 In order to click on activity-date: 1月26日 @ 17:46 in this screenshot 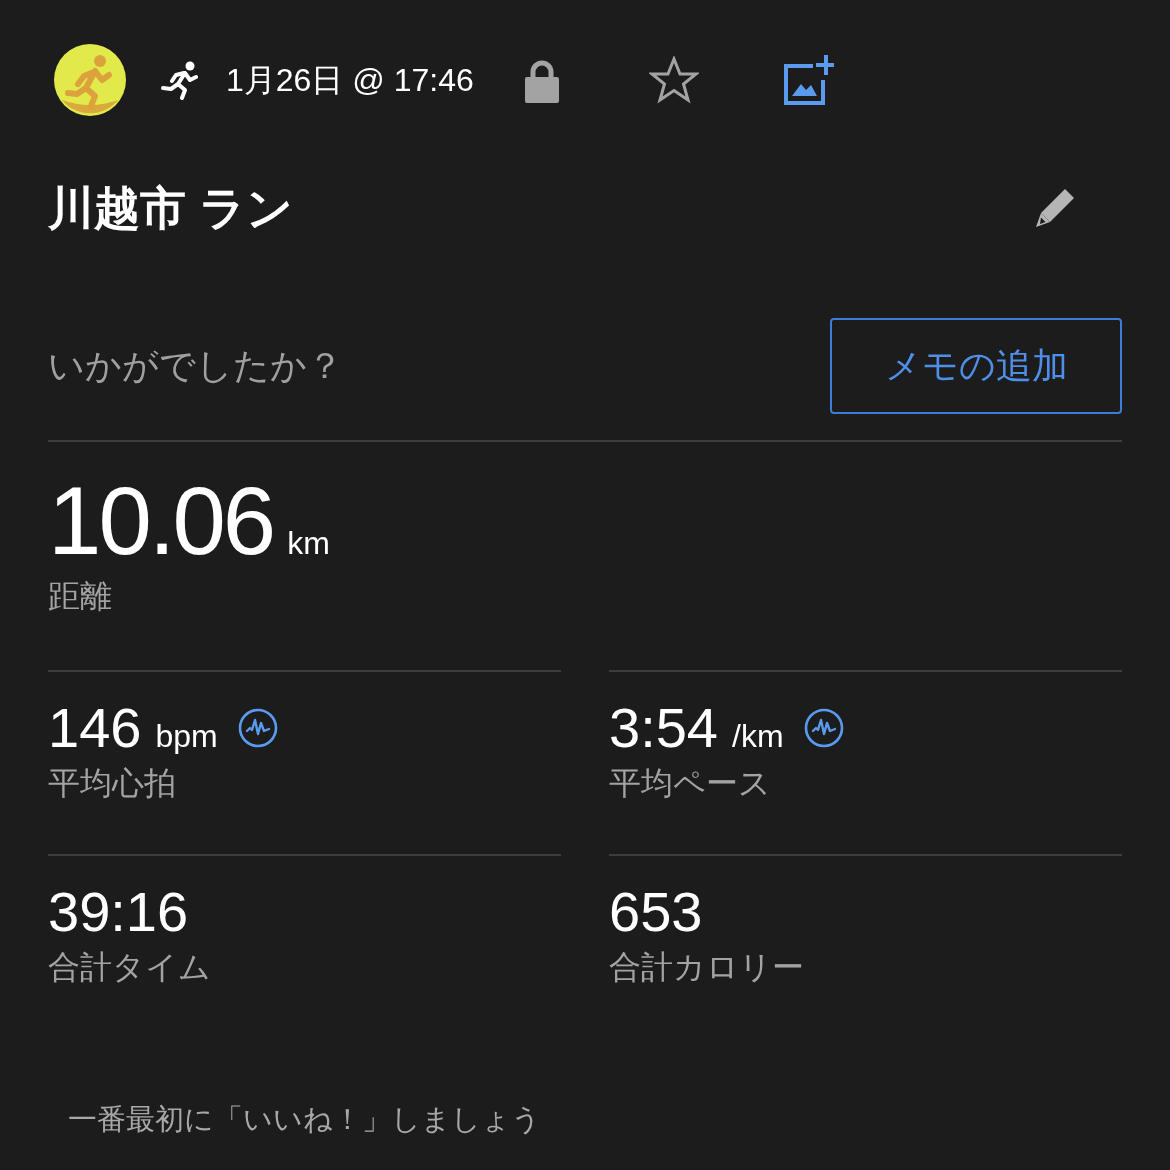, I will do `click(350, 80)`.